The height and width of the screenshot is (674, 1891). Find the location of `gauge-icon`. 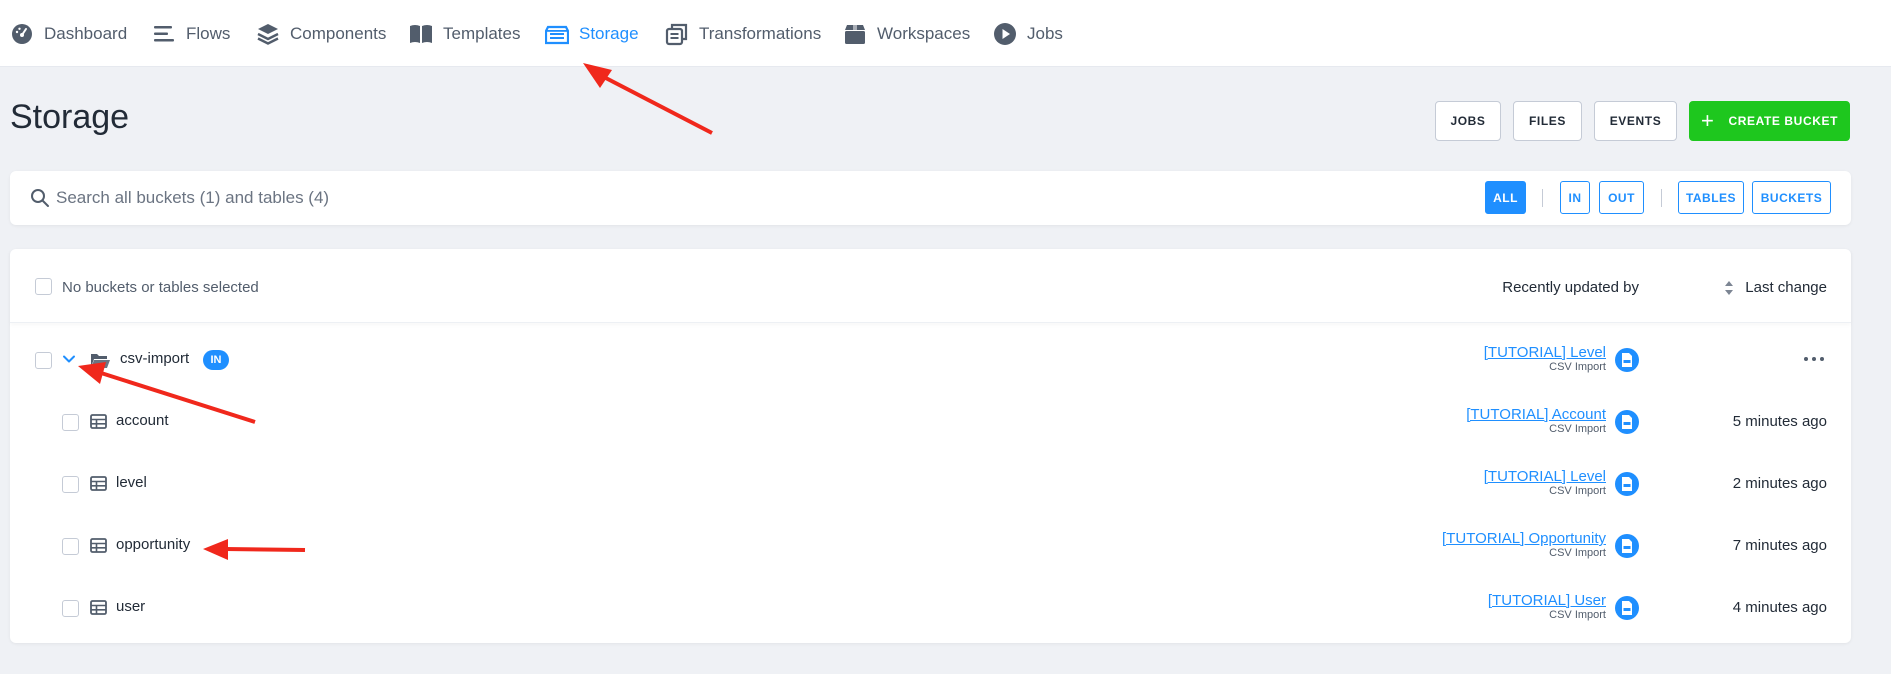

gauge-icon is located at coordinates (22, 34).